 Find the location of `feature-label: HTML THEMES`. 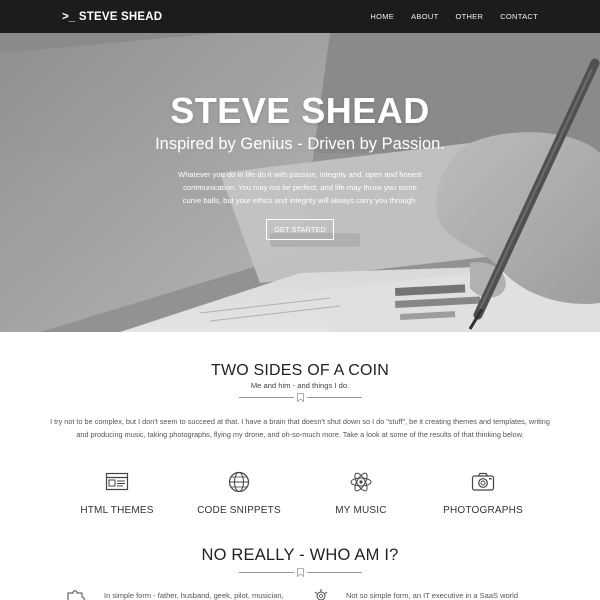

feature-label: HTML THEMES is located at coordinates (117, 510).